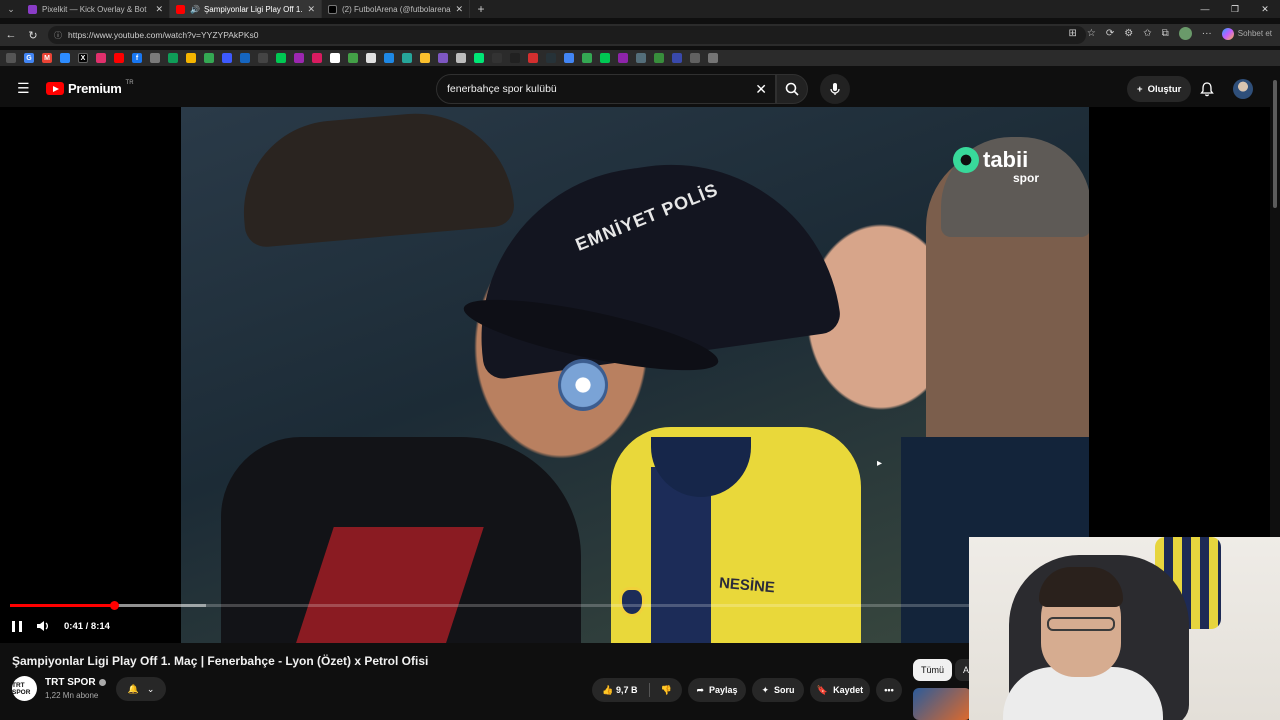  I want to click on facebook-bookmark-icon: f, so click(137, 58).